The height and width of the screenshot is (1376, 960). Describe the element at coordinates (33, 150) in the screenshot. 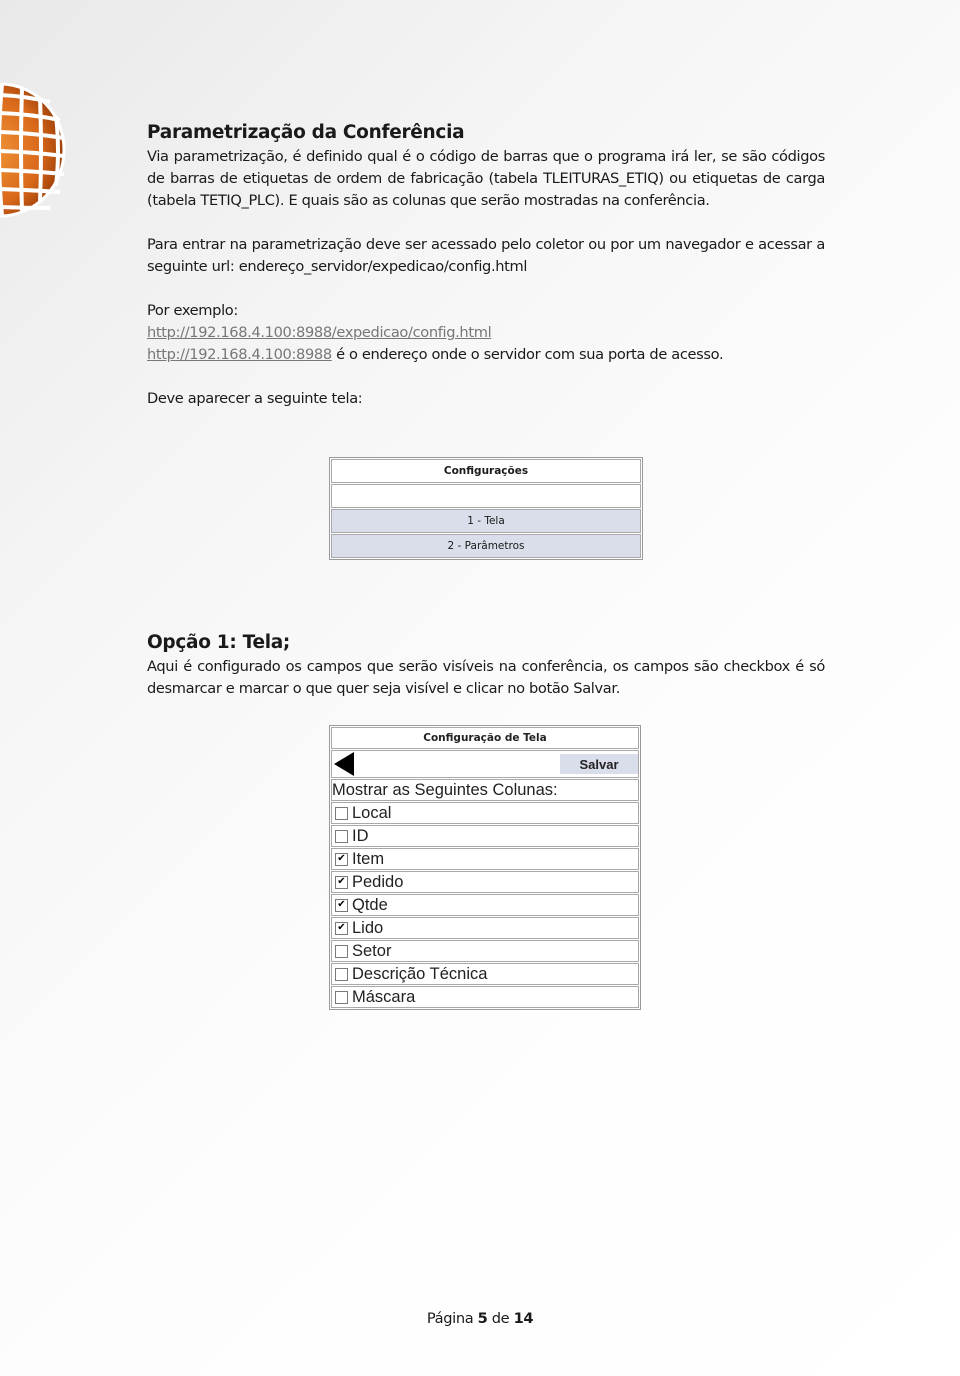

I see `globe-logo-icon` at that location.